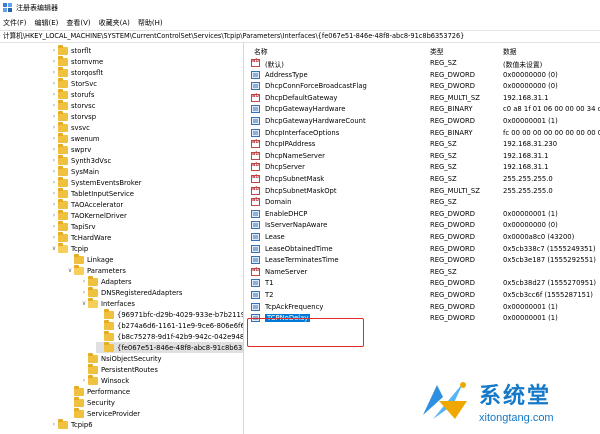  What do you see at coordinates (422, 144) in the screenshot?
I see `value-row: DhcpIPAddress REG_SZ 192.168.31.230` at bounding box center [422, 144].